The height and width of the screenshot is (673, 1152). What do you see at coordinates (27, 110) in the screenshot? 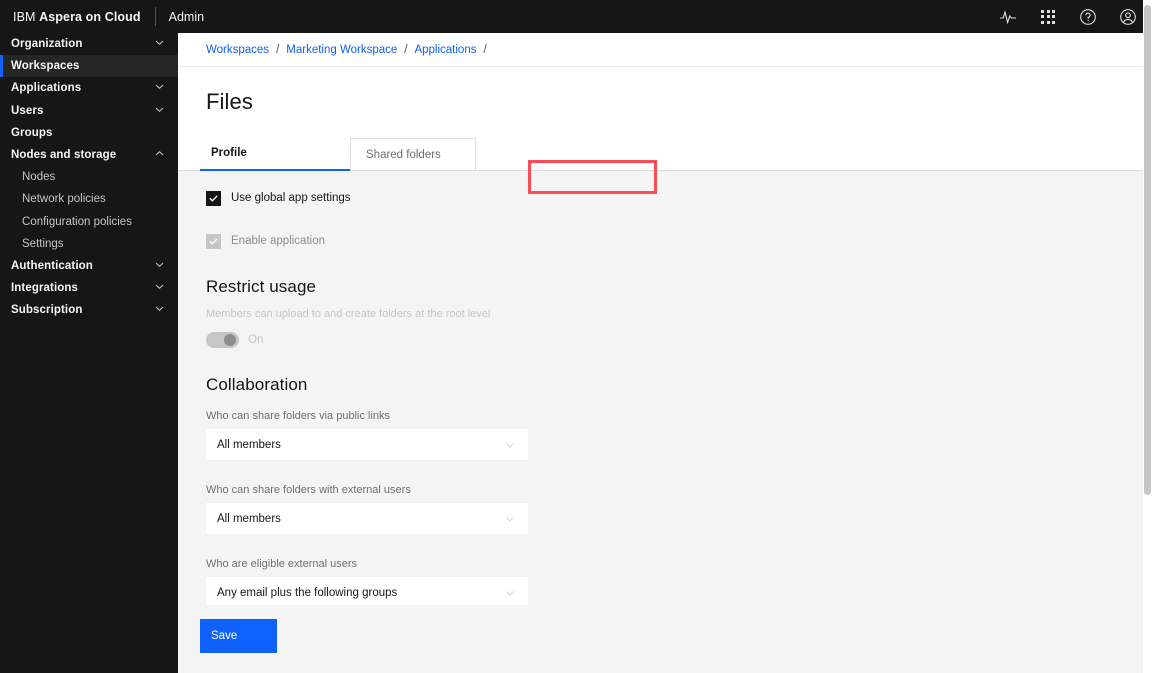
I see `sidebar-item-label: Users` at bounding box center [27, 110].